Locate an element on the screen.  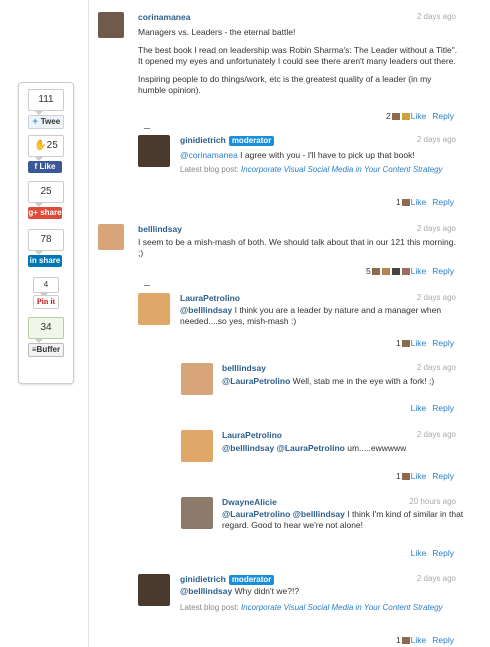
facebook-like-button: f Like is located at coordinates (45, 167).